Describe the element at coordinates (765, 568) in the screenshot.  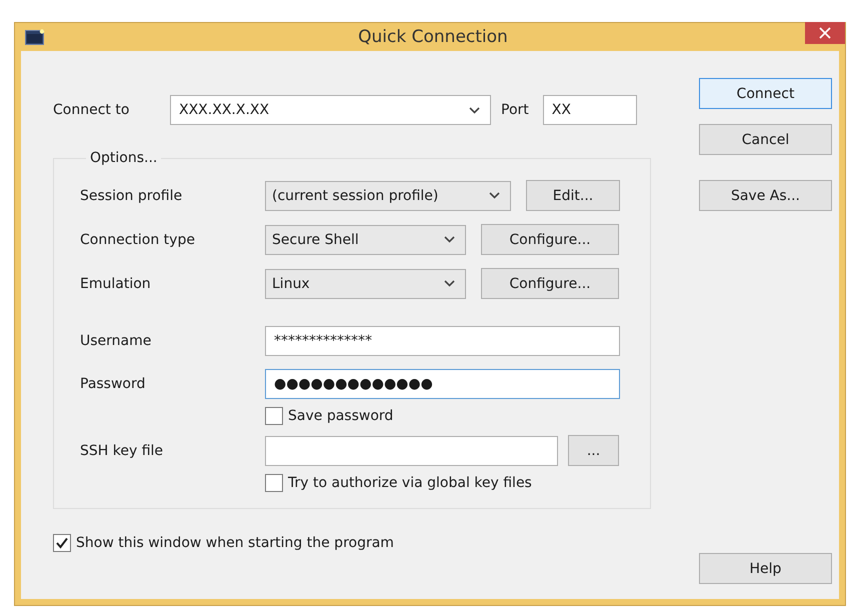
I see `help-button: Help` at that location.